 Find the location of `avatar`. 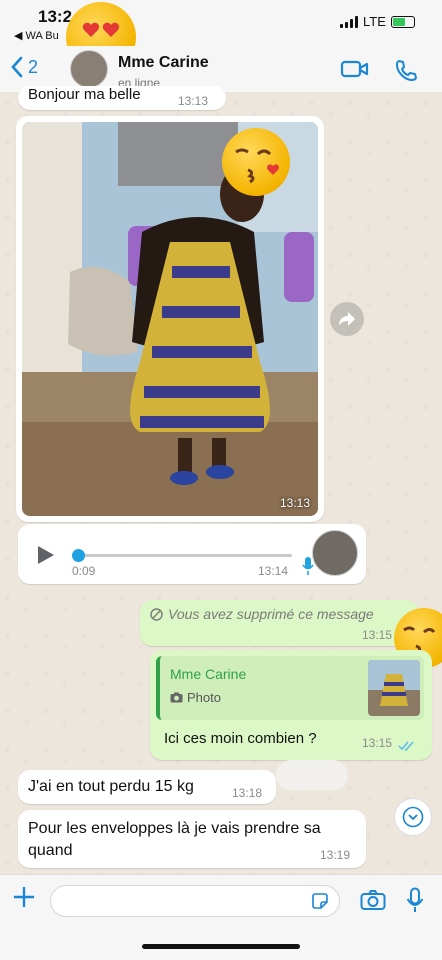

avatar is located at coordinates (89, 69).